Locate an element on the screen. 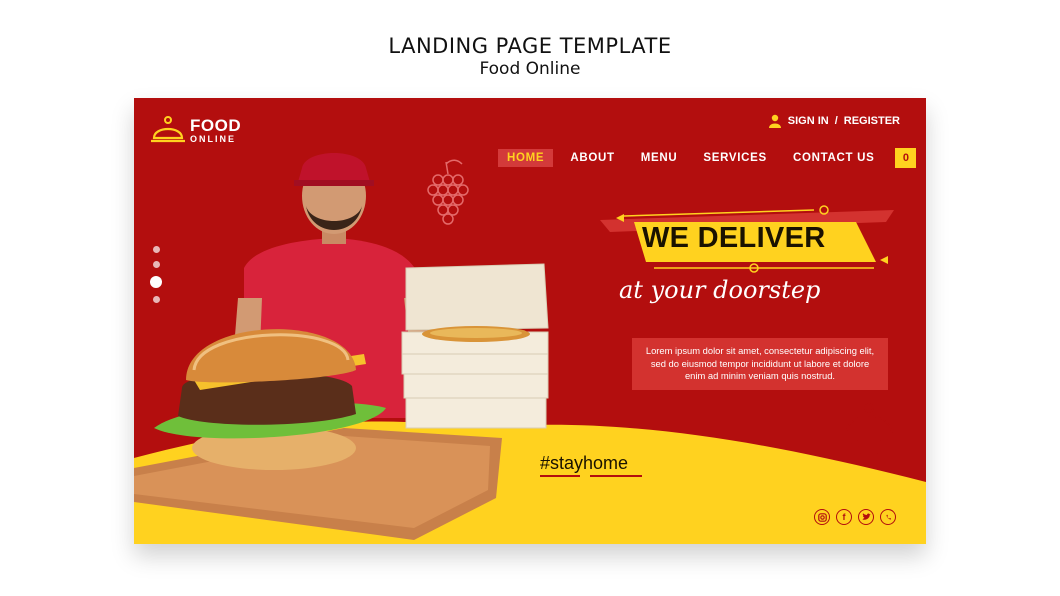  pizza-boxes-illustration is located at coordinates (475, 346).